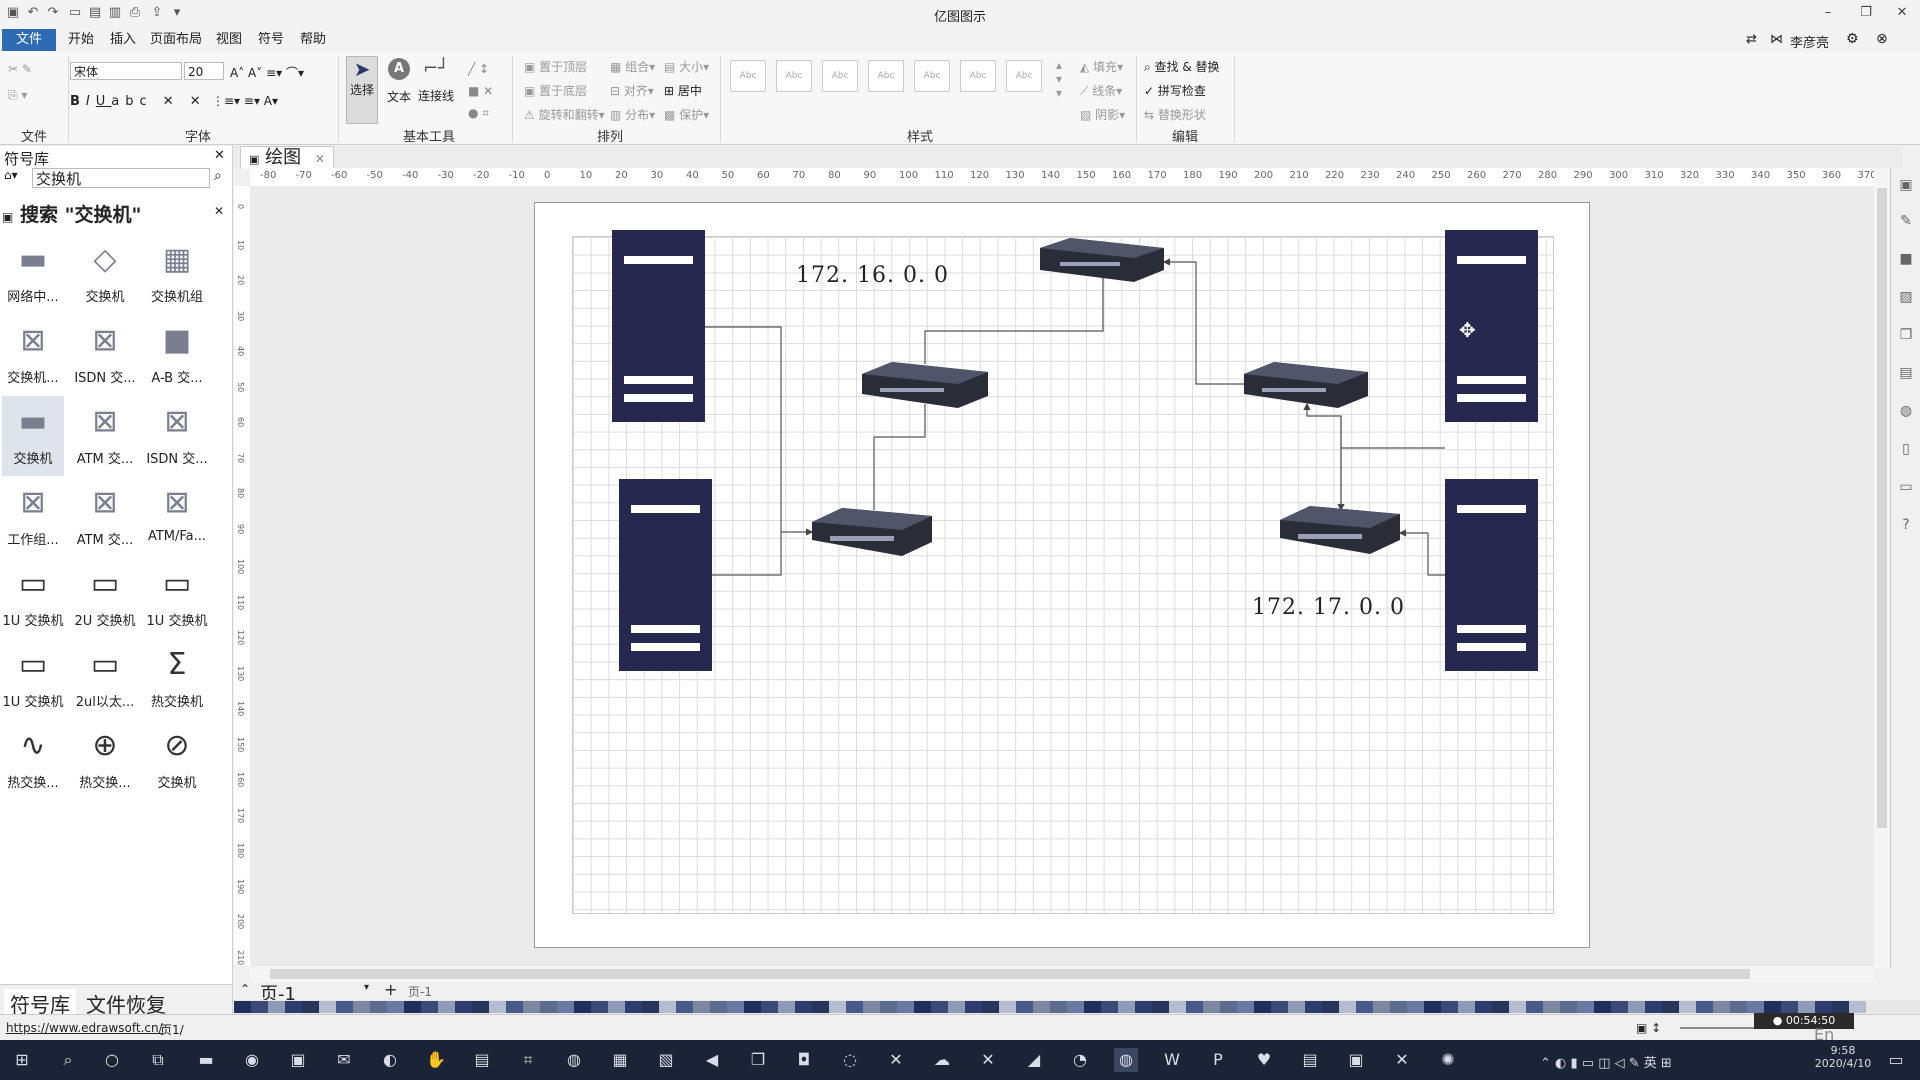 This screenshot has width=1920, height=1080. Describe the element at coordinates (390, 1060) in the screenshot. I see `app-icon: ◐` at that location.